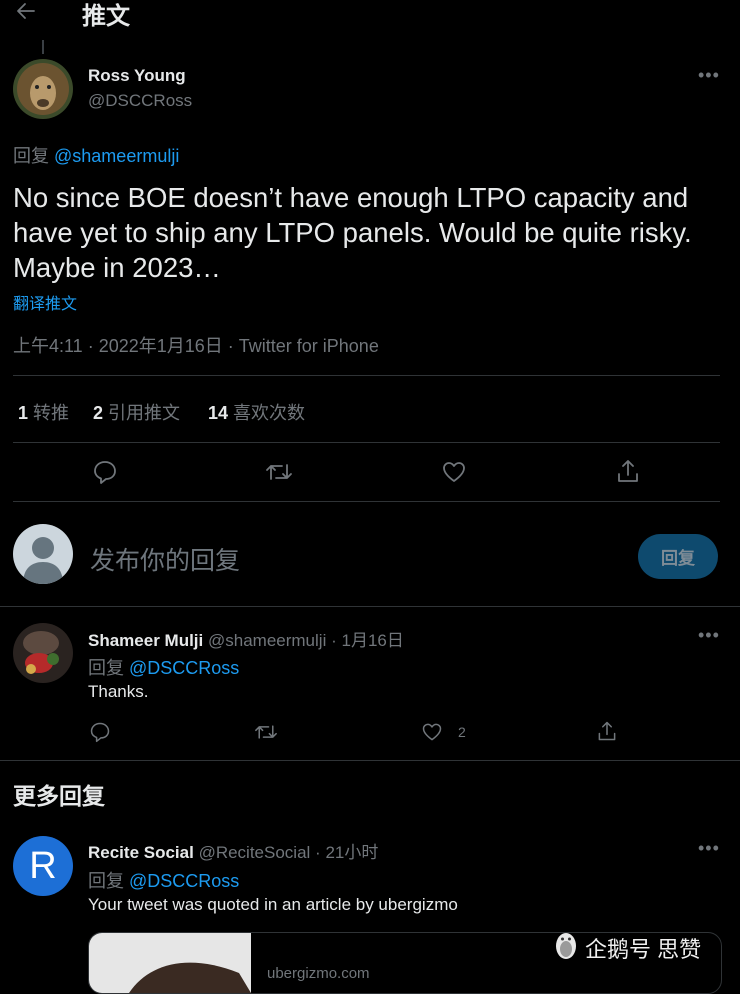 Image resolution: width=740 pixels, height=994 pixels. I want to click on reply-button: 回复, so click(678, 556).